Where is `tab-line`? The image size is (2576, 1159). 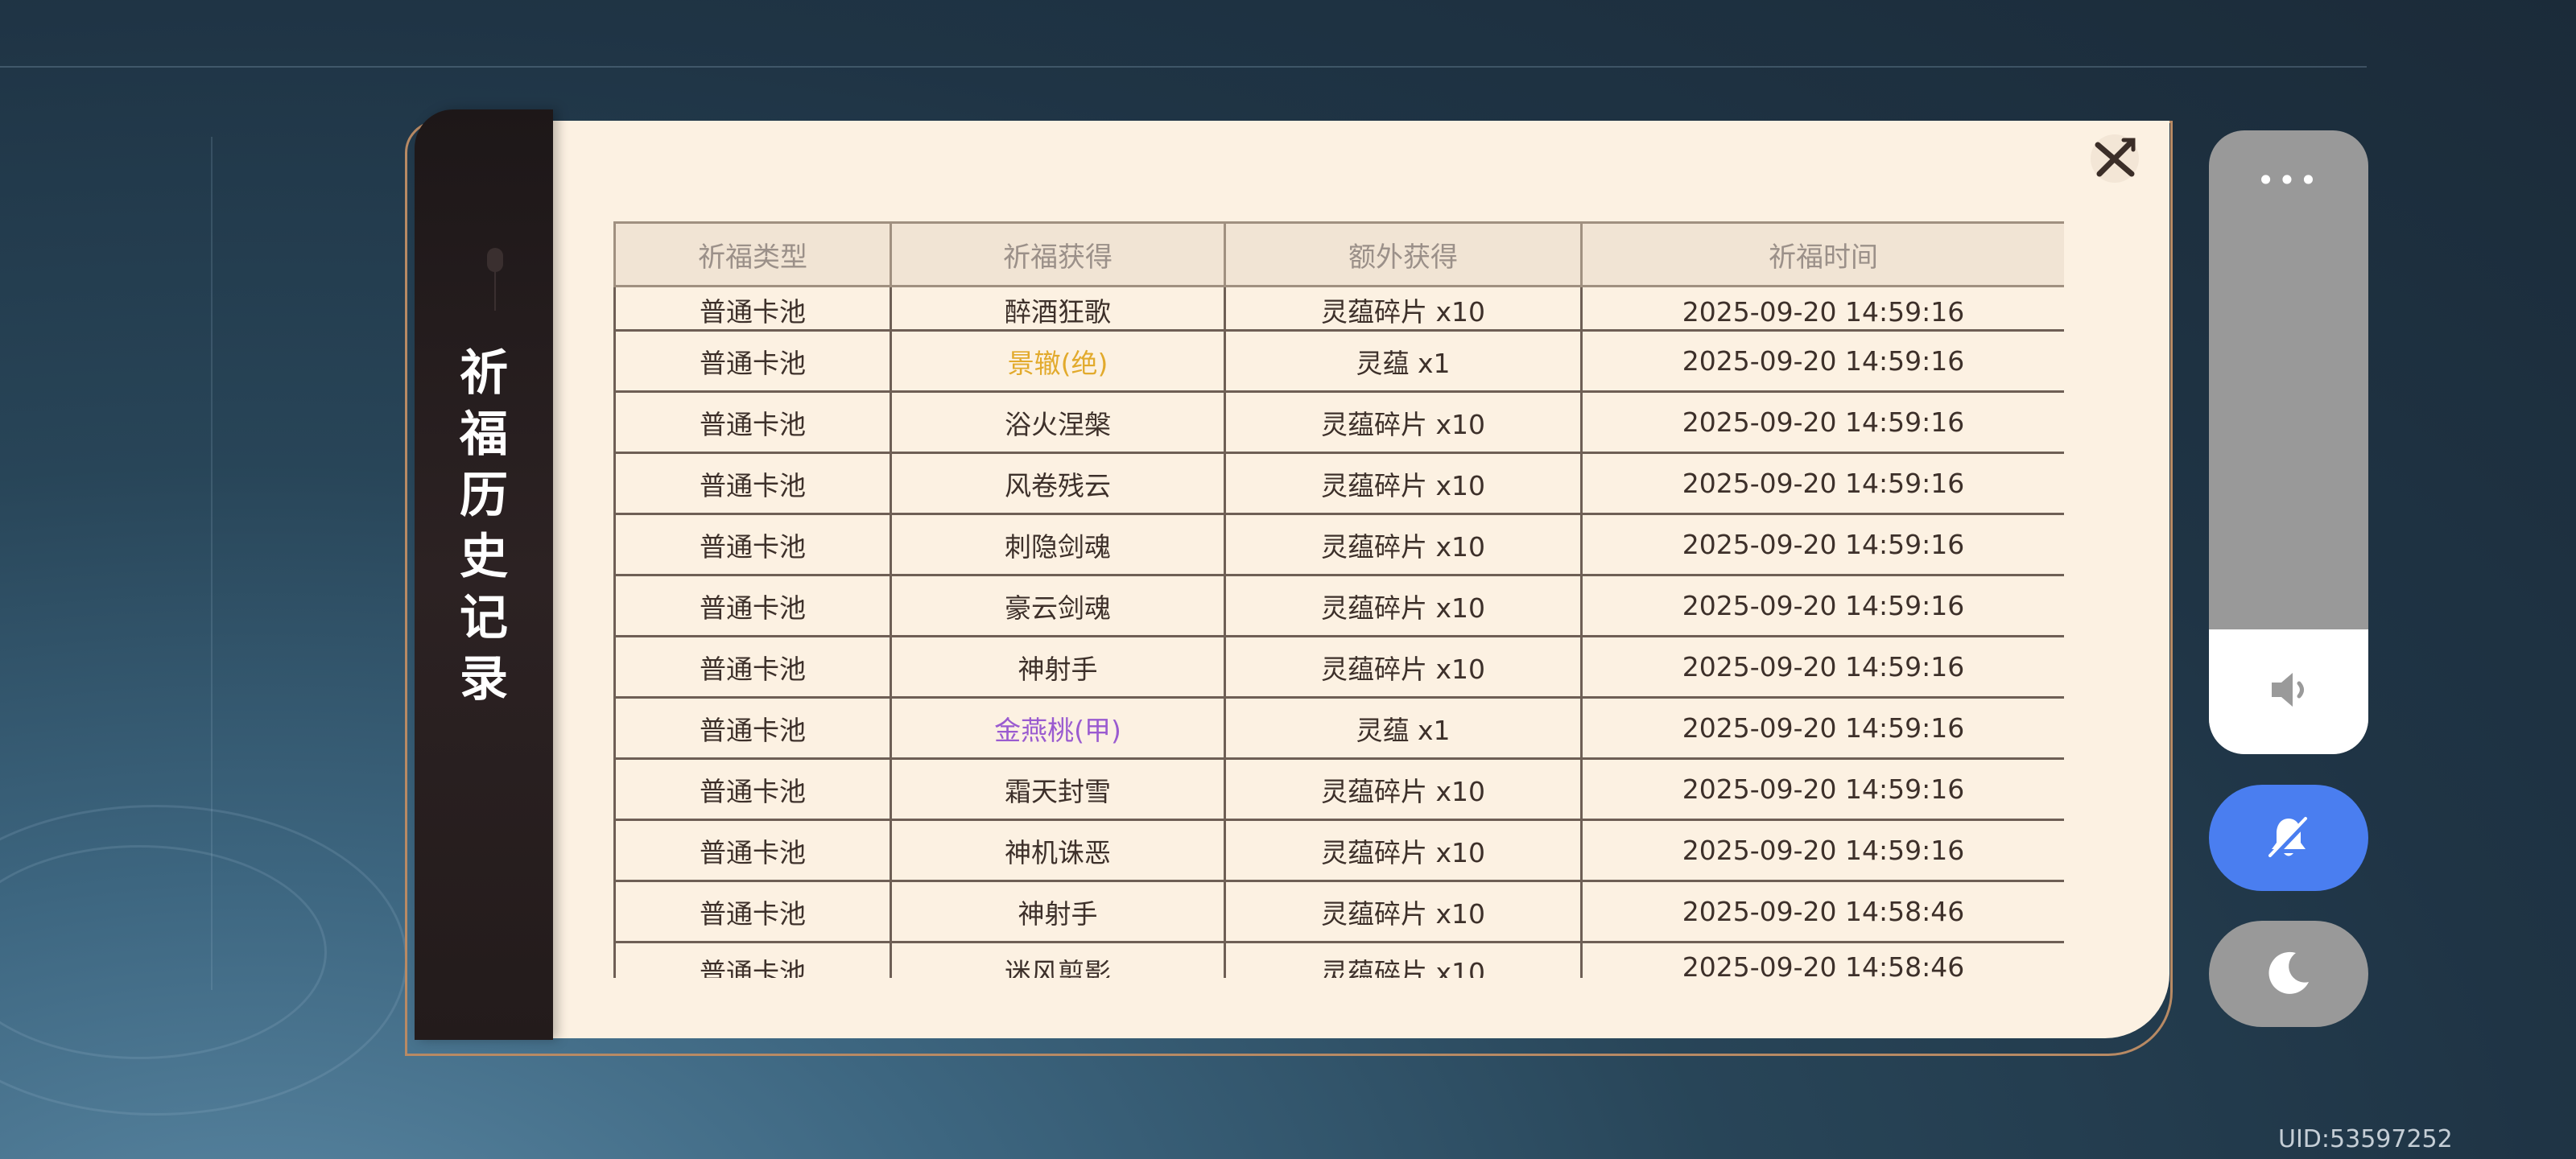
tab-line is located at coordinates (495, 290).